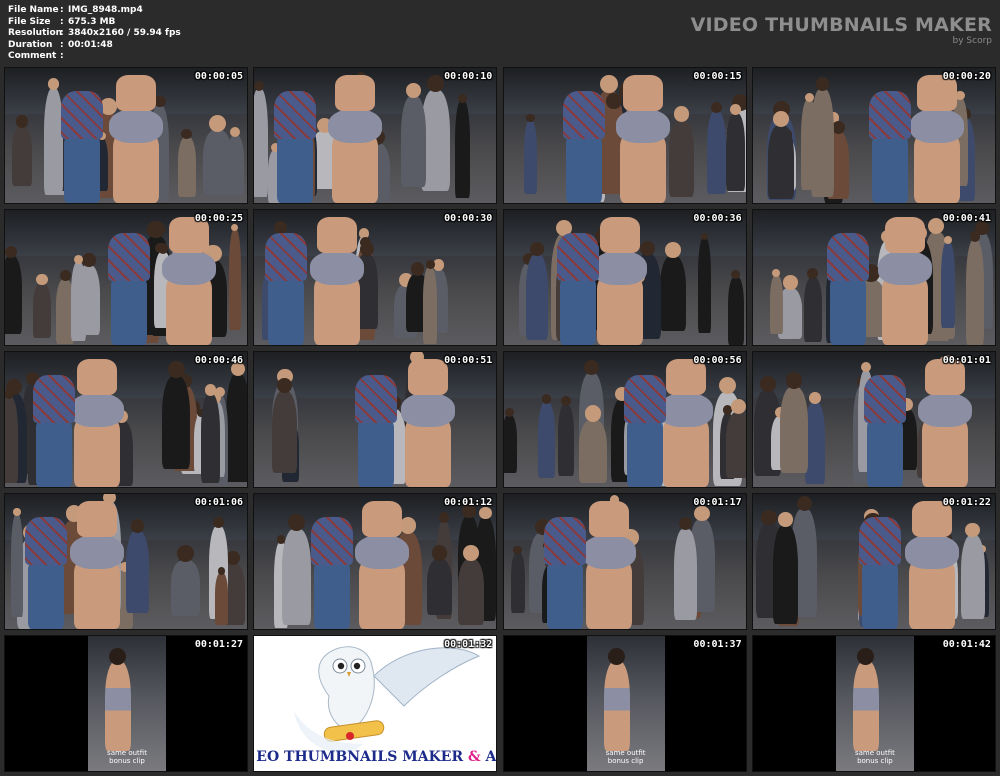  Describe the element at coordinates (468, 644) in the screenshot. I see `frame-timestamp: 00:01:32` at that location.